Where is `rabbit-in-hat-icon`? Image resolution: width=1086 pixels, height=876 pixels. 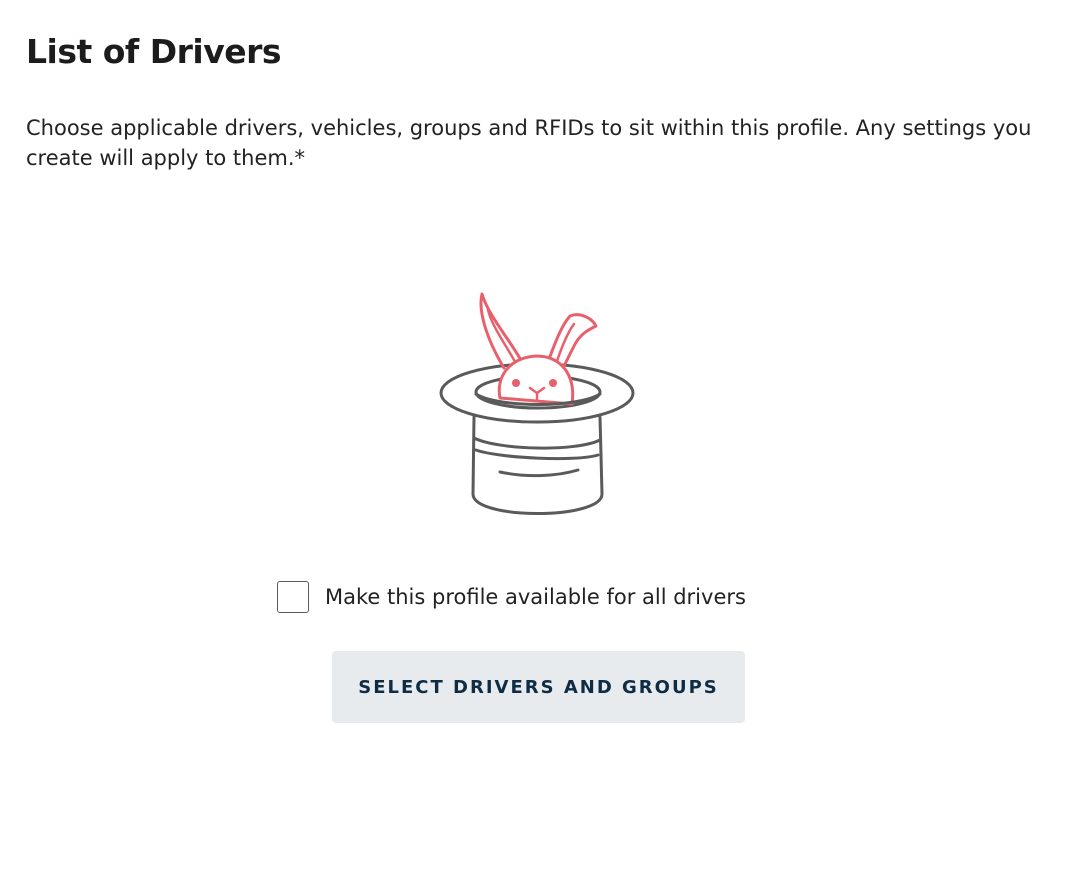
rabbit-in-hat-icon is located at coordinates (538, 406).